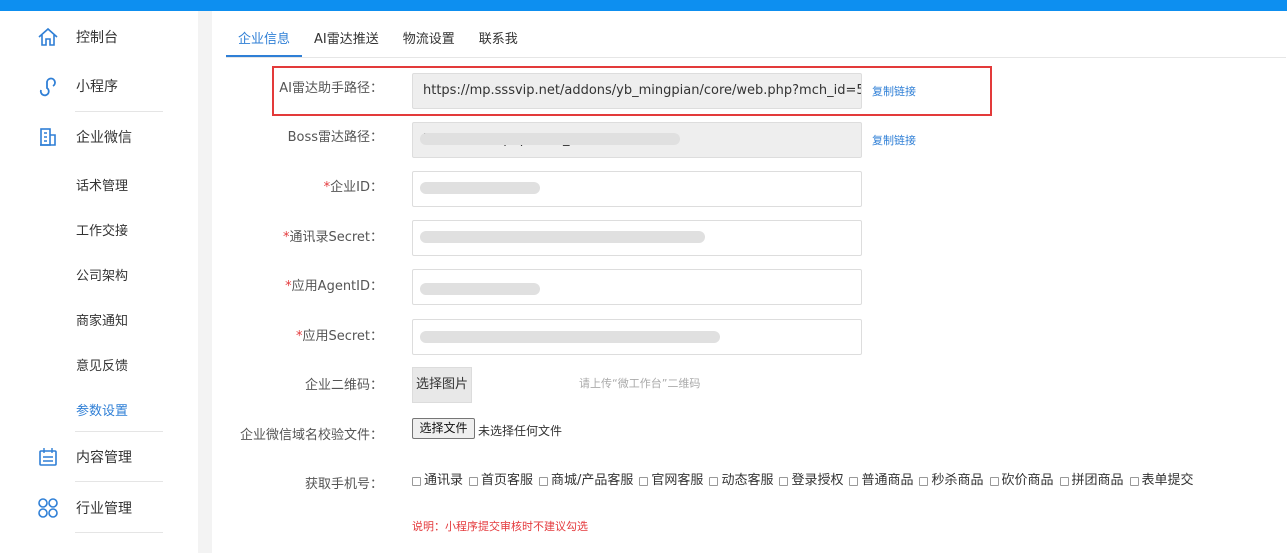  I want to click on mini-program-icon, so click(48, 86).